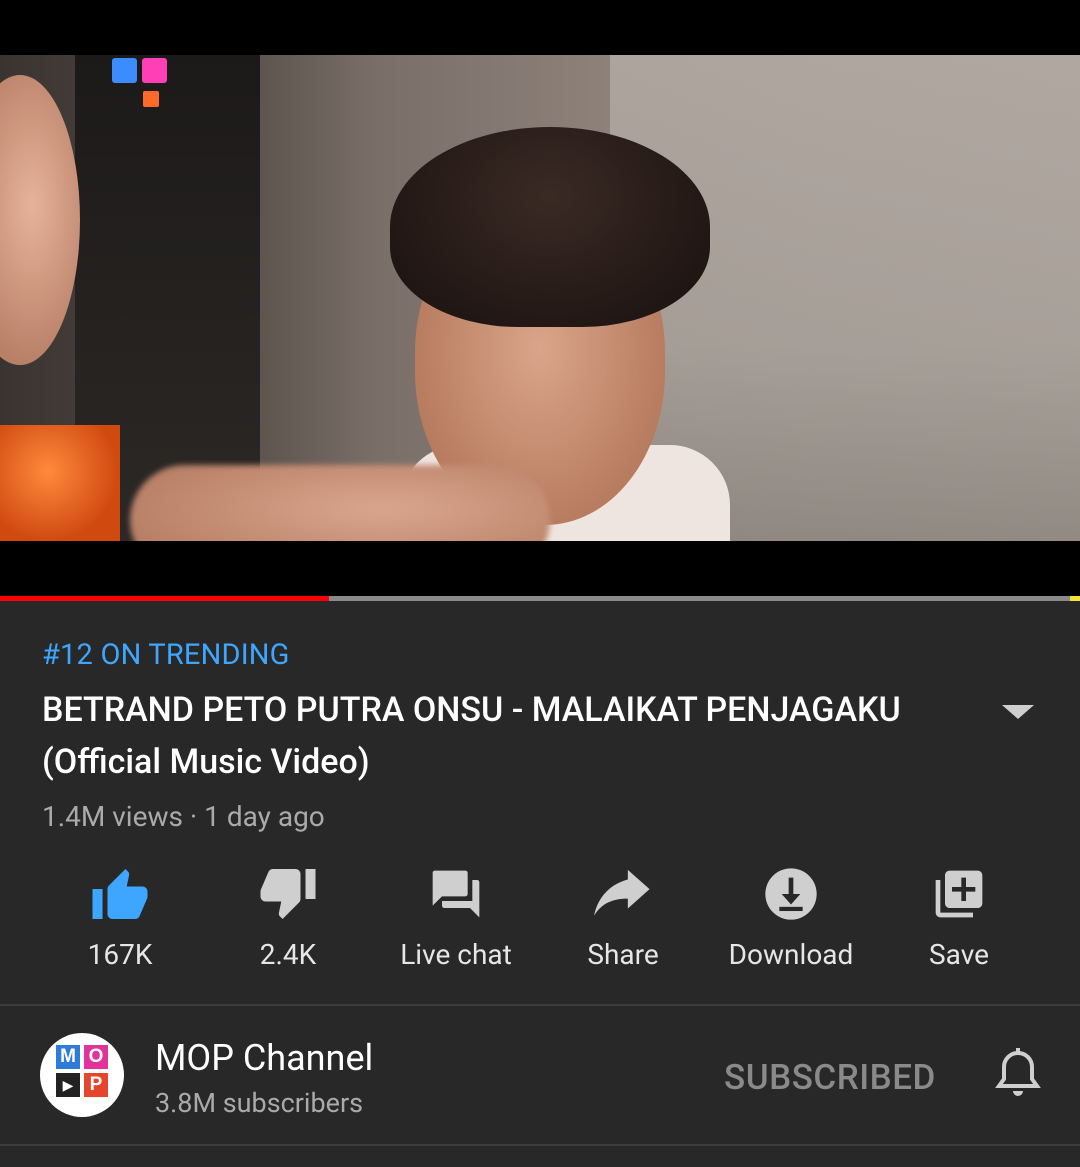 This screenshot has height=1167, width=1080. What do you see at coordinates (96, 1057) in the screenshot?
I see `avatar-letter-o: O` at bounding box center [96, 1057].